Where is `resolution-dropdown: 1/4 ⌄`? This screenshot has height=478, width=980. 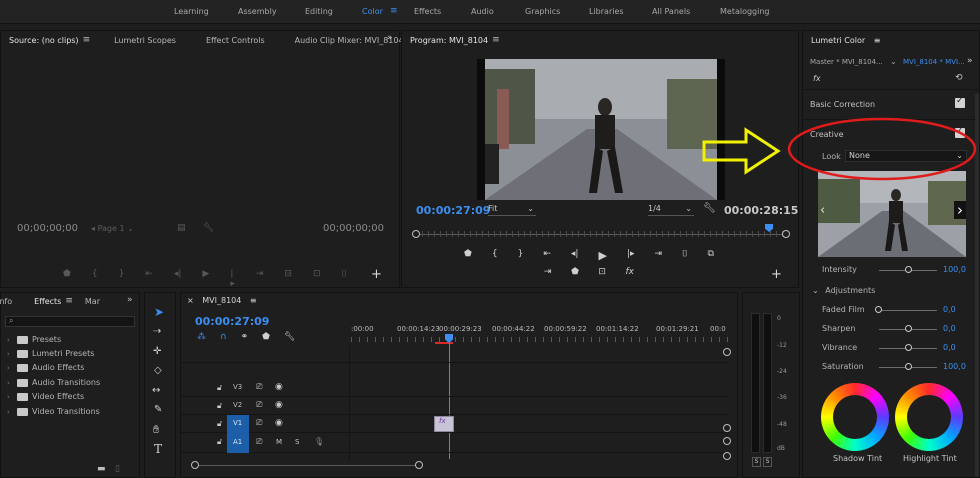
resolution-dropdown: 1/4 ⌄ is located at coordinates (671, 210).